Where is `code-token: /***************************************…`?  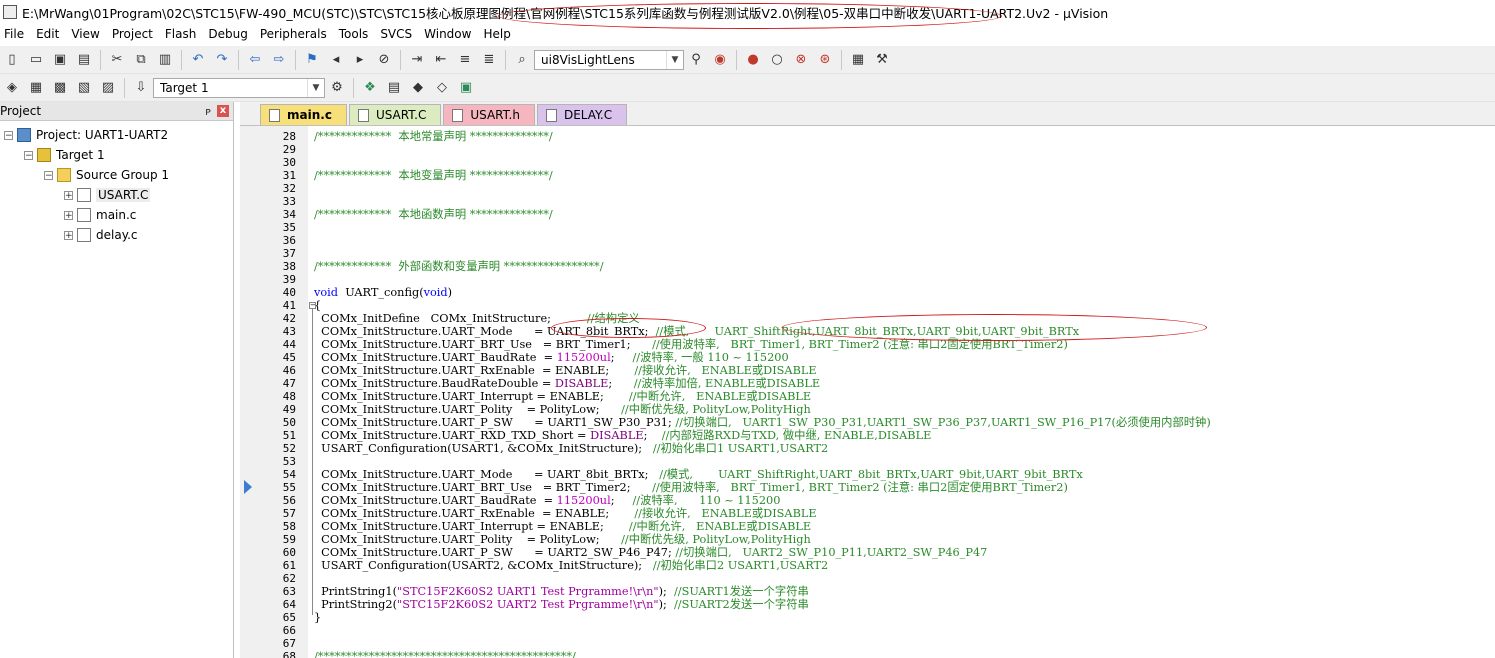
code-token: /***************************************… is located at coordinates (445, 654).